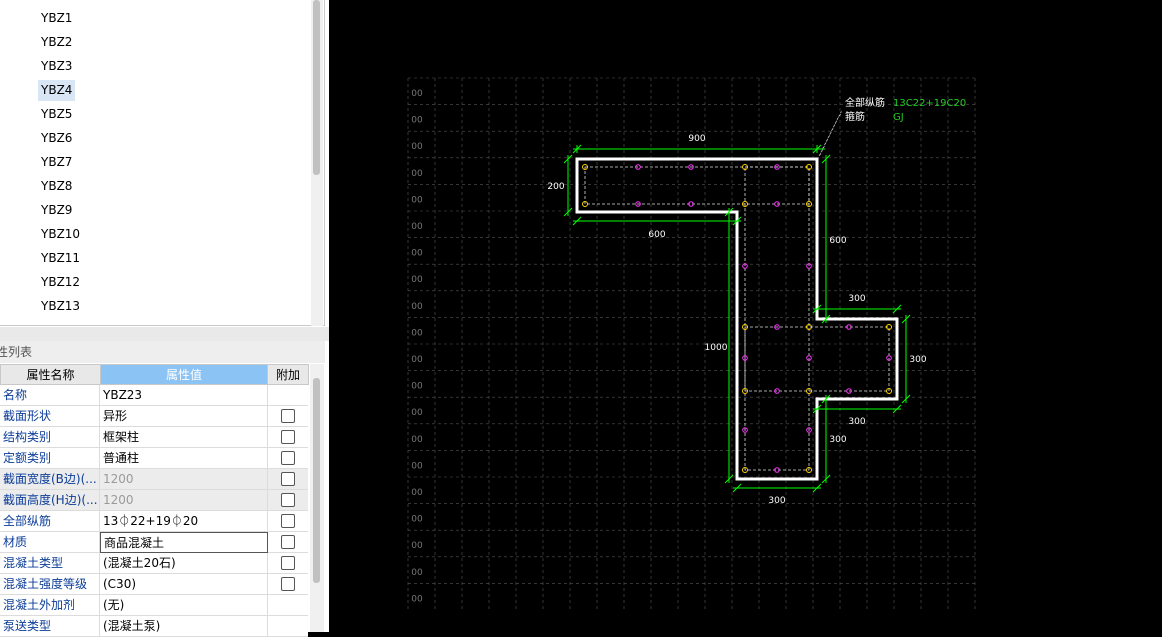 Image resolution: width=1162 pixels, height=637 pixels. Describe the element at coordinates (56, 18) in the screenshot. I see `component-item: YBZ1` at that location.